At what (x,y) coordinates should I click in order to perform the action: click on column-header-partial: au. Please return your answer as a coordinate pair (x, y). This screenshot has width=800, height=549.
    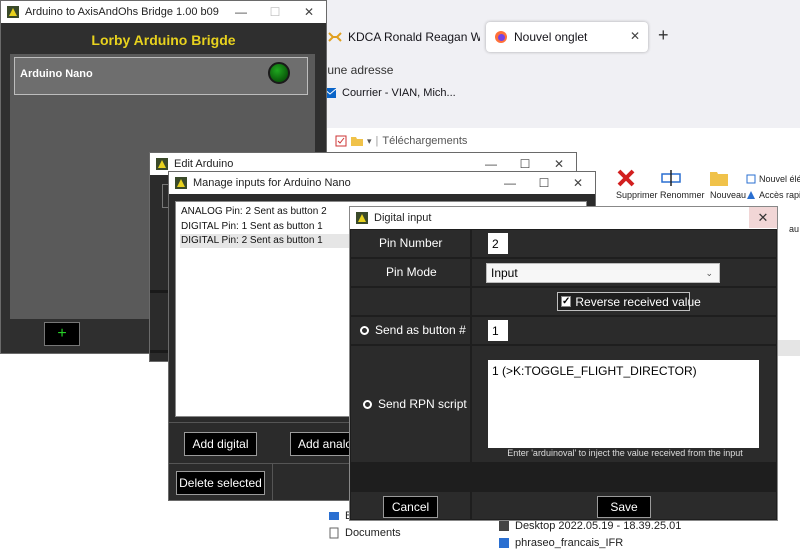
    Looking at the image, I should click on (794, 229).